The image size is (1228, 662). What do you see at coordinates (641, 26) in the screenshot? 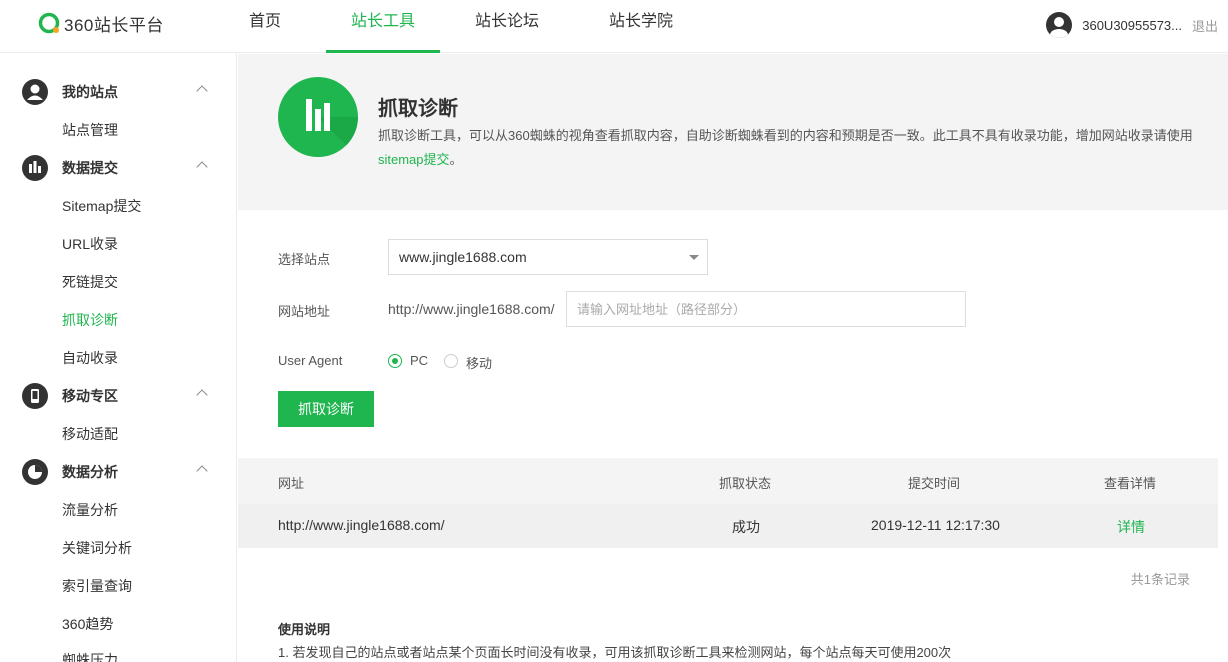
I see `nav-academy: 站长学院` at bounding box center [641, 26].